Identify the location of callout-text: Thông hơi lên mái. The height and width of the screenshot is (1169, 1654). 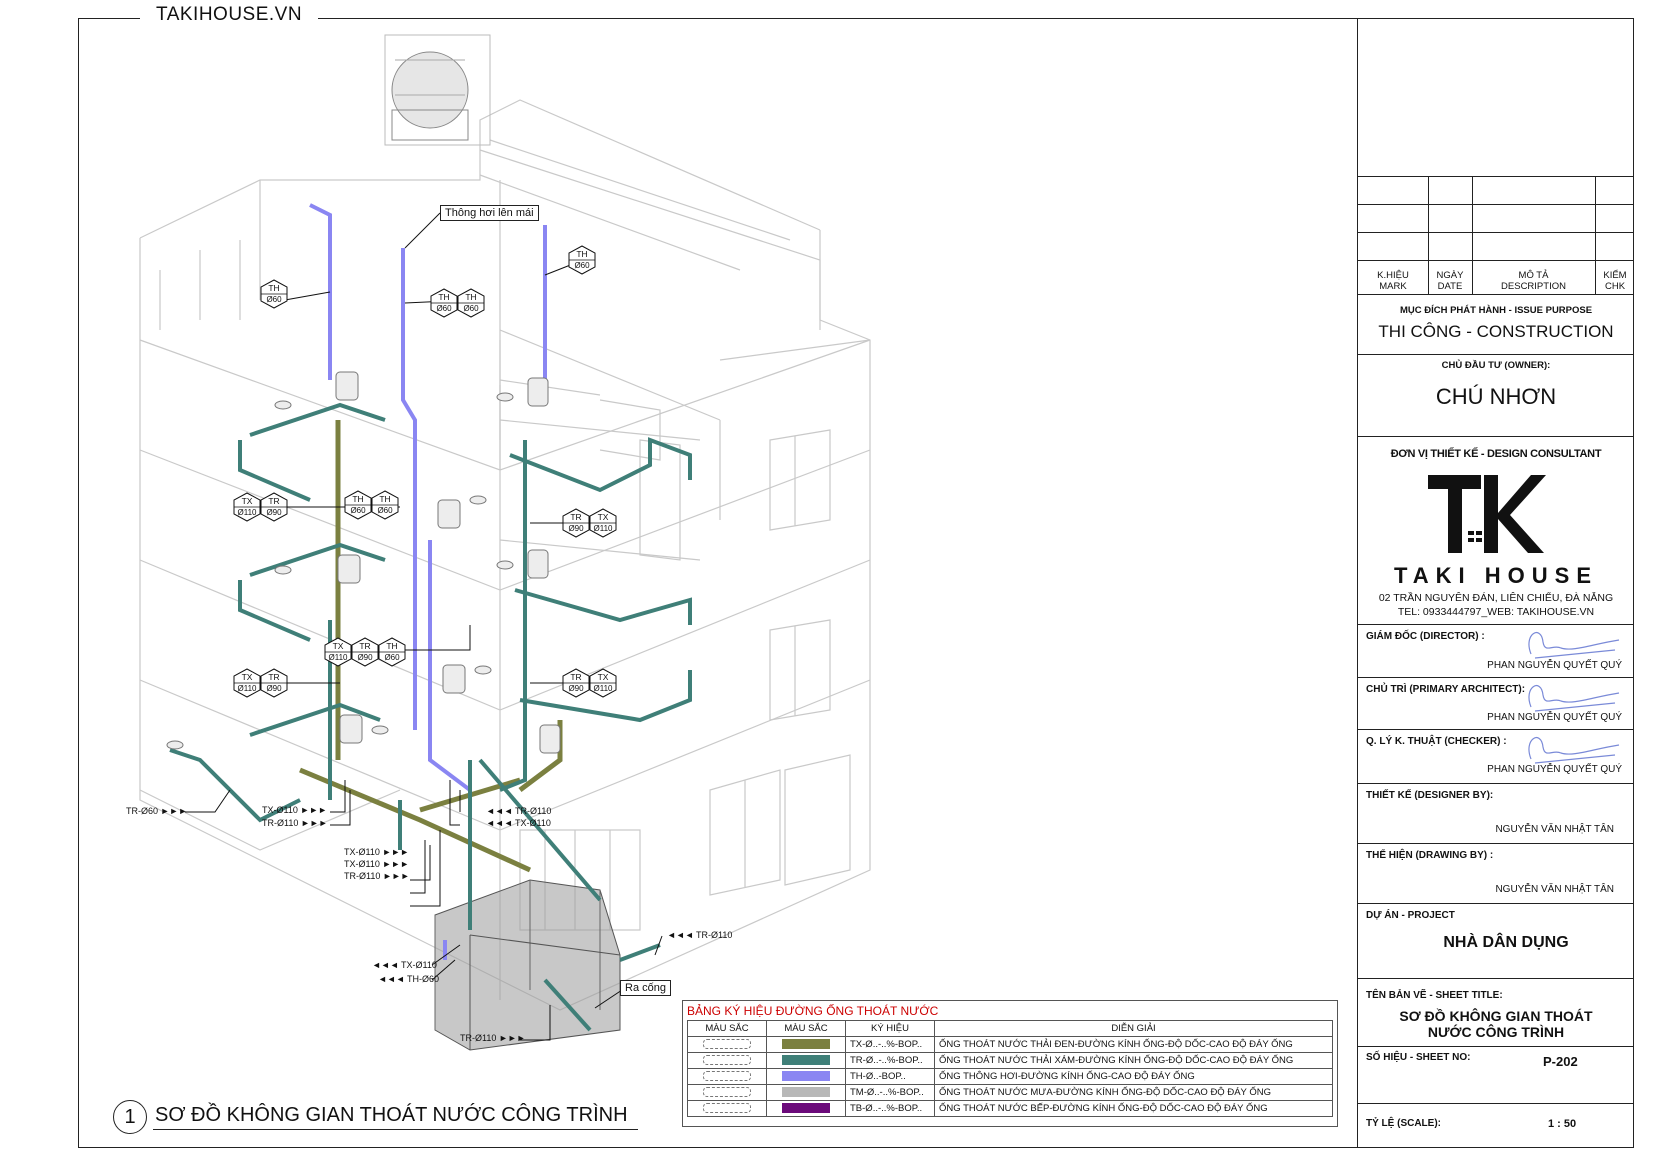
(489, 213).